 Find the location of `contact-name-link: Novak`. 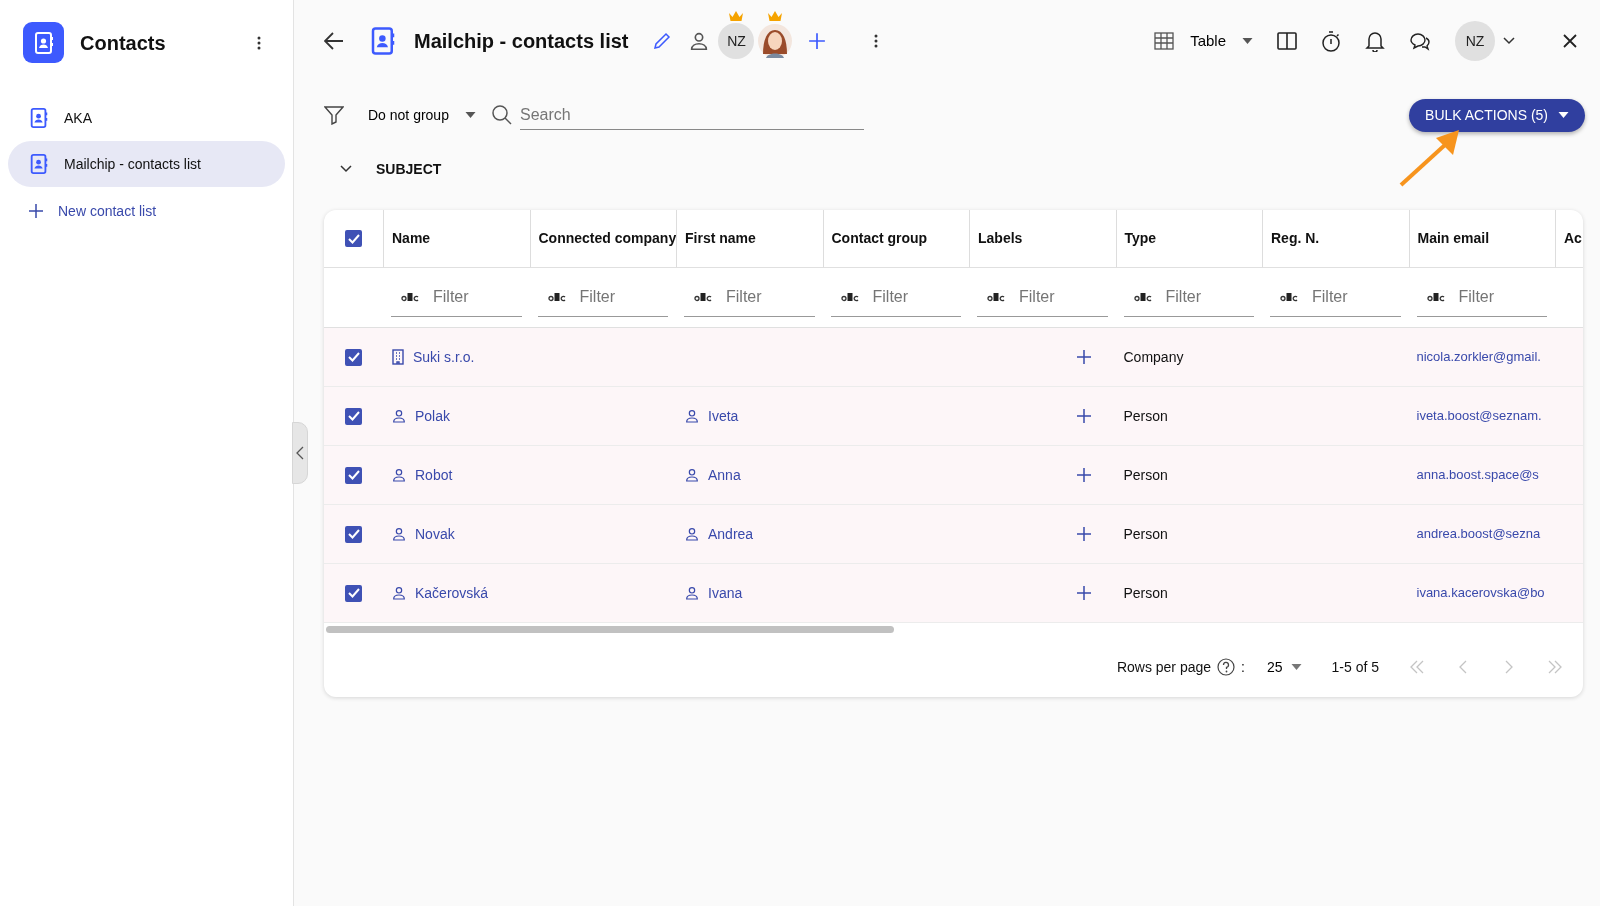

contact-name-link: Novak is located at coordinates (423, 534).